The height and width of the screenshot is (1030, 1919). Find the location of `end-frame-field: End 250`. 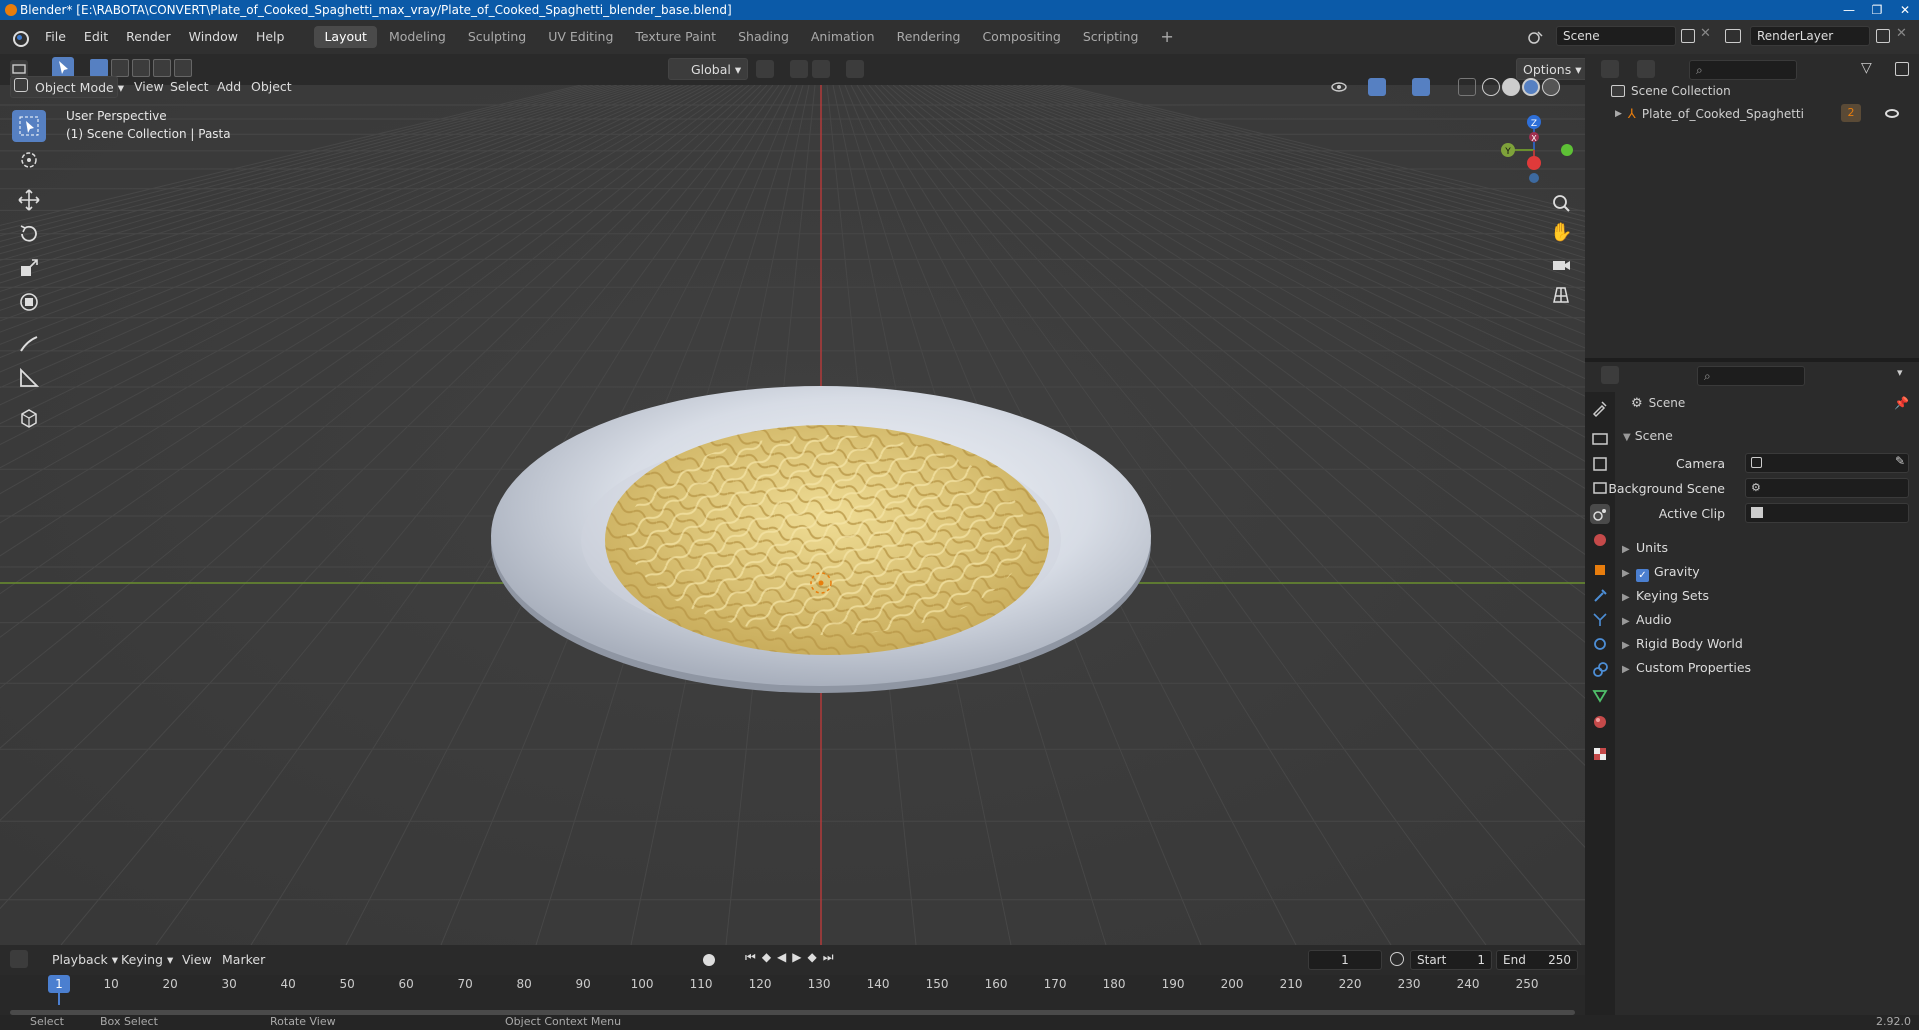

end-frame-field: End 250 is located at coordinates (1537, 960).